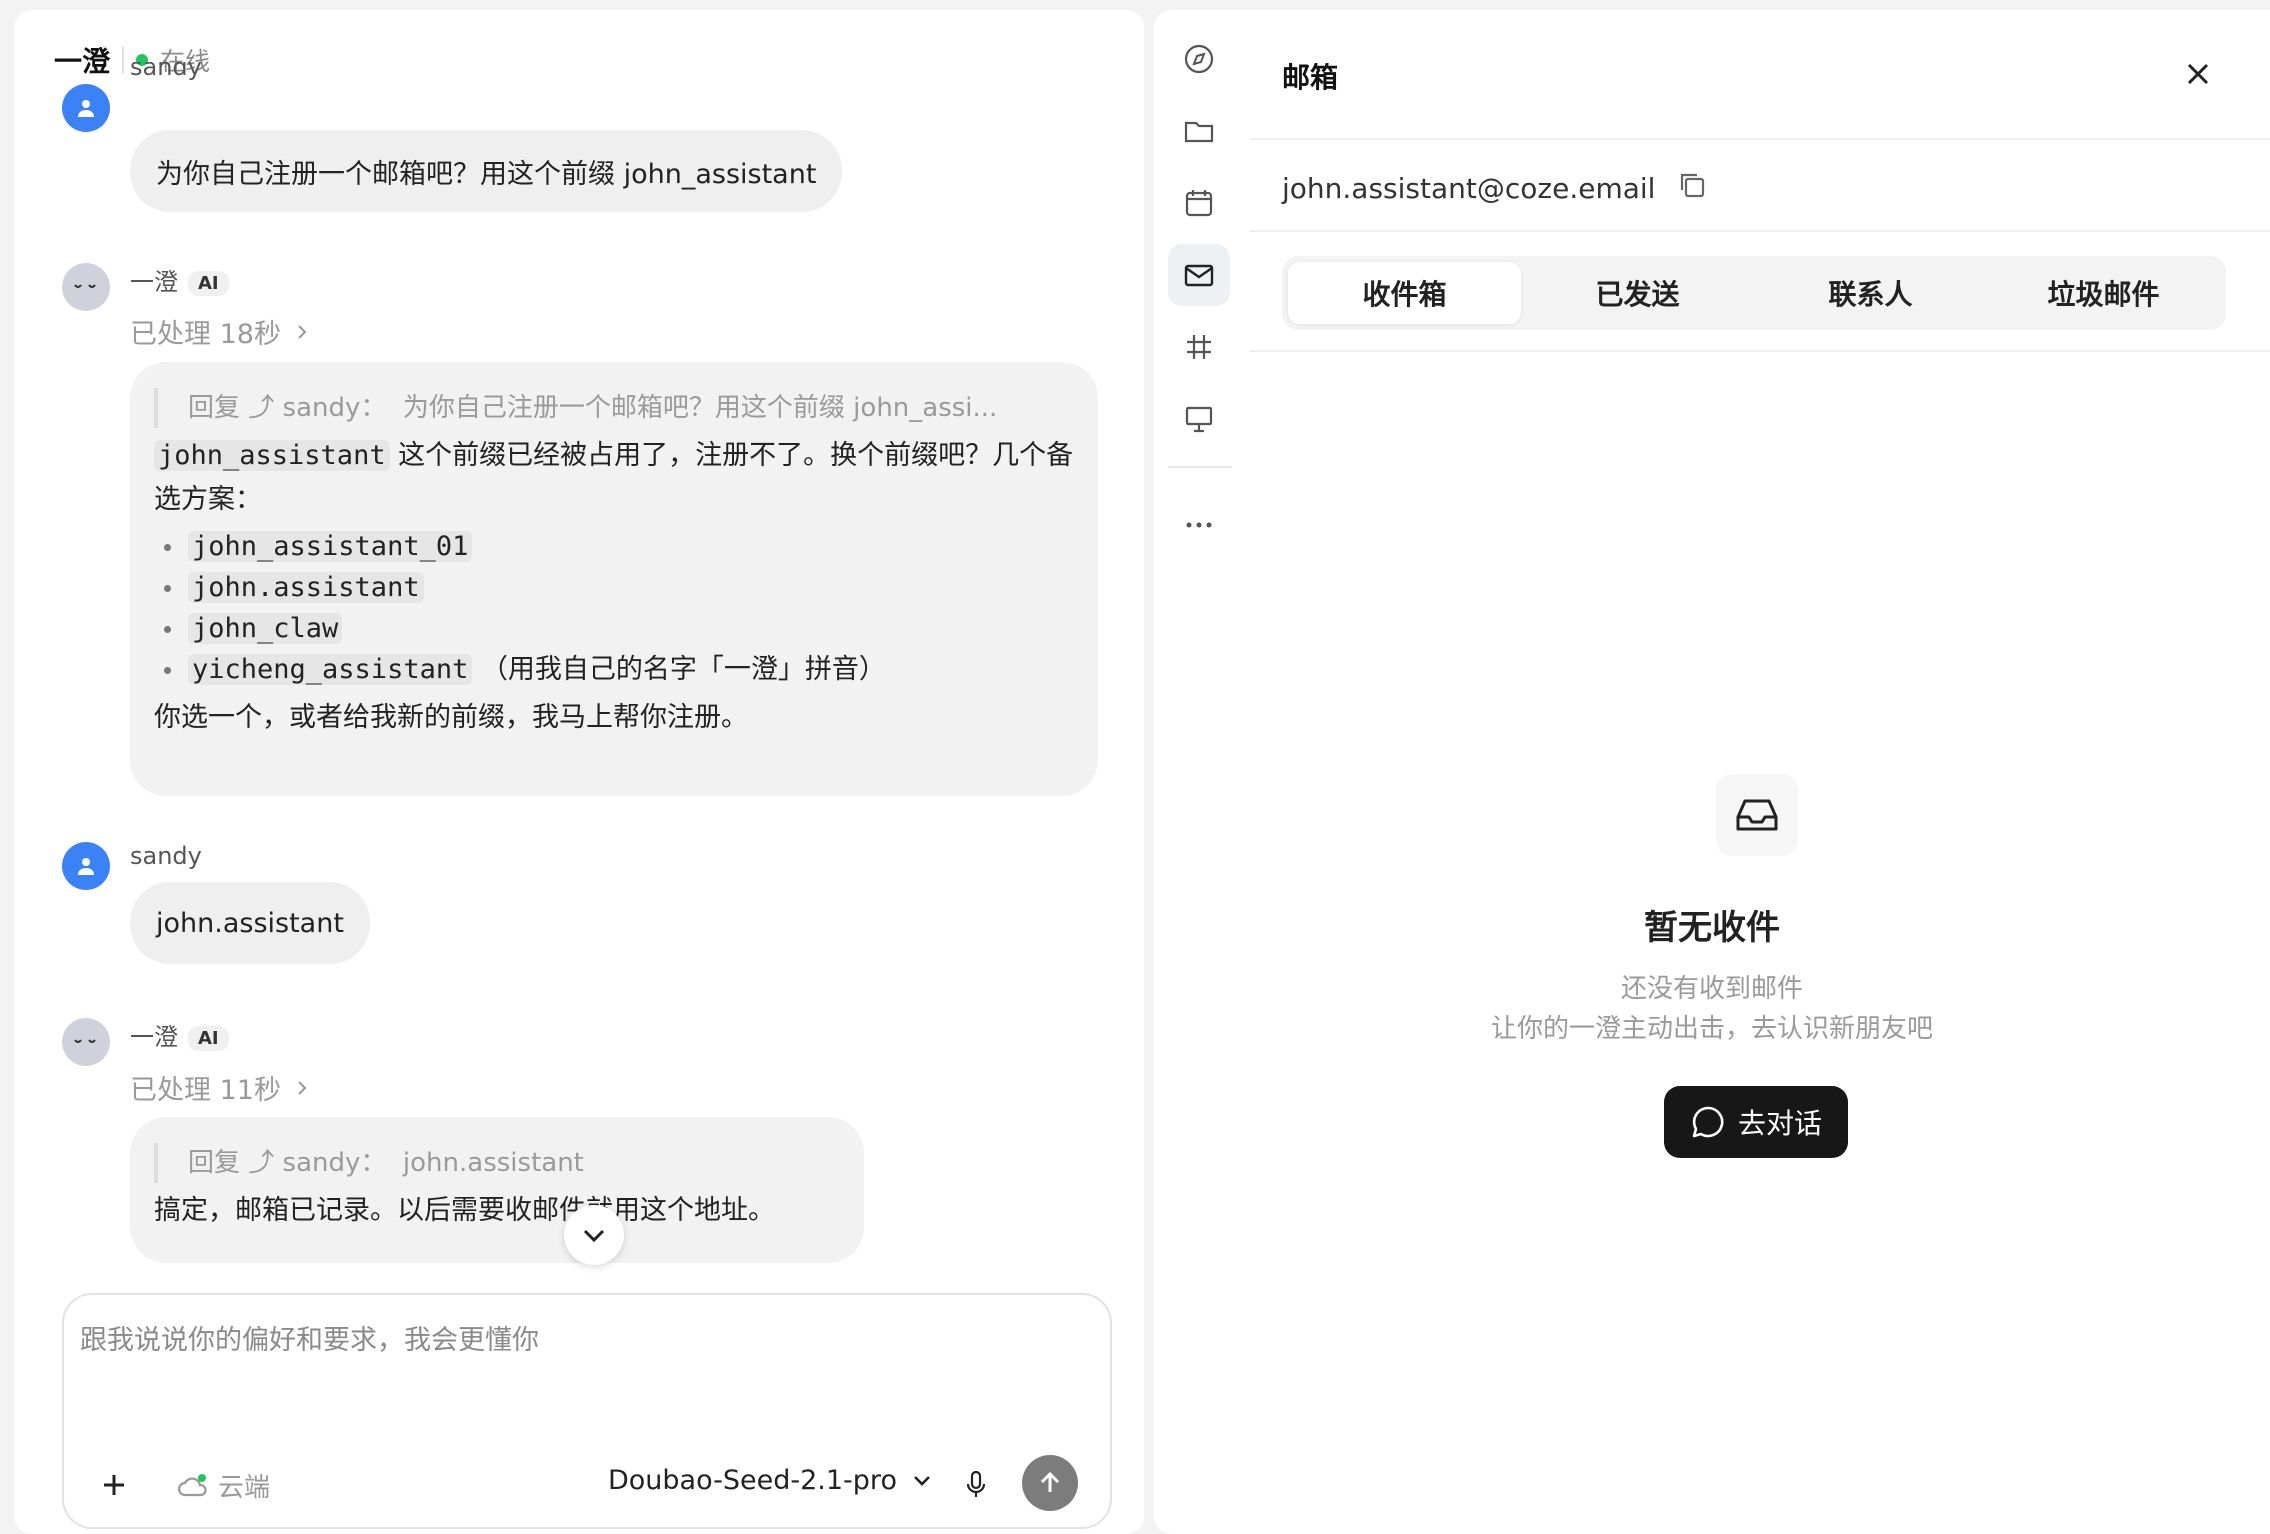 This screenshot has width=2270, height=1534. I want to click on nav-divider, so click(1200, 467).